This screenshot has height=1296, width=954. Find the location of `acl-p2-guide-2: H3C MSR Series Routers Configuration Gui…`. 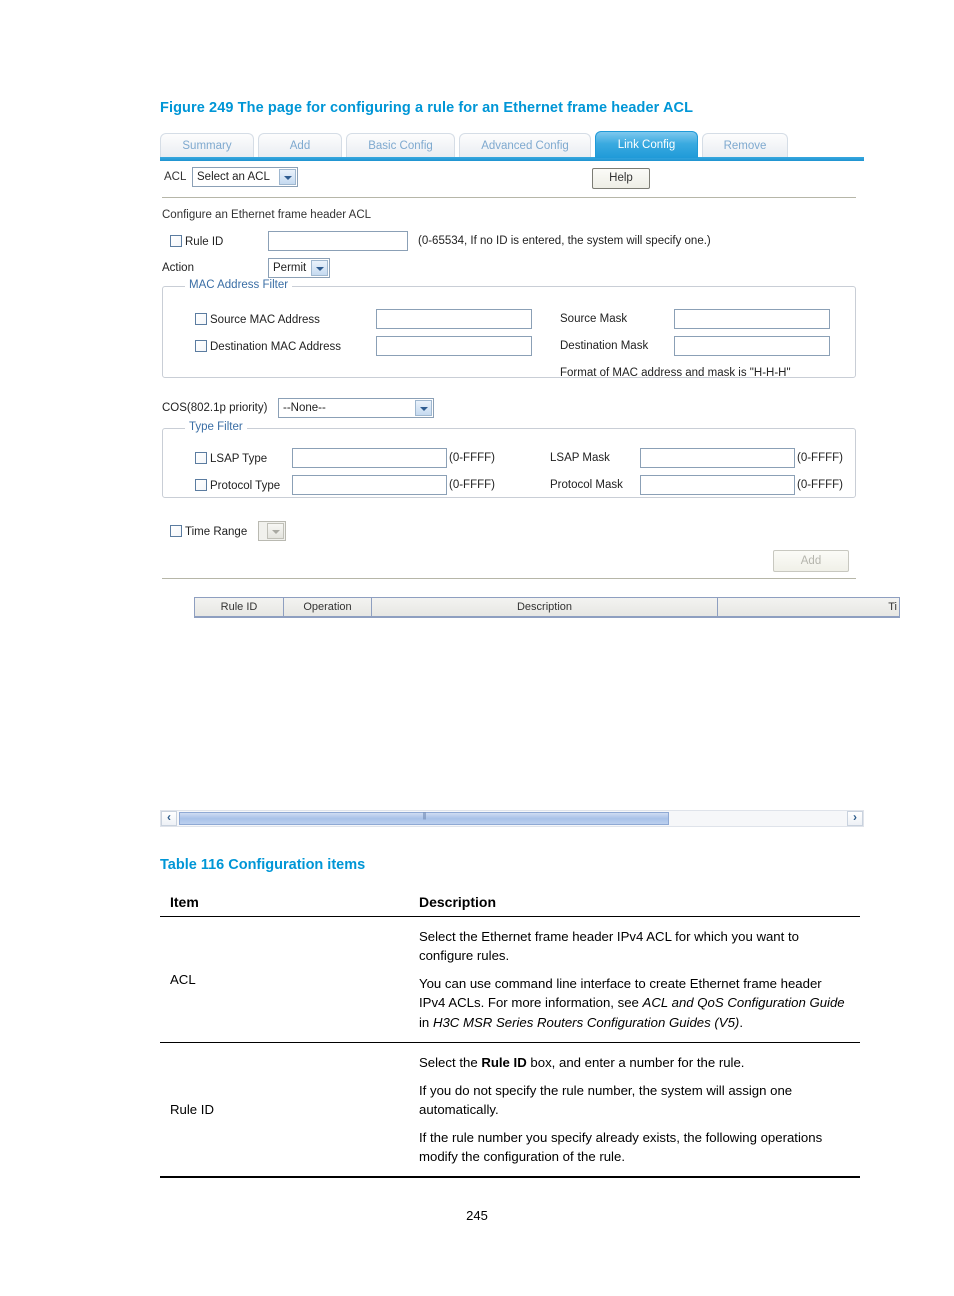

acl-p2-guide-2: H3C MSR Series Routers Configuration Gui… is located at coordinates (586, 1022).